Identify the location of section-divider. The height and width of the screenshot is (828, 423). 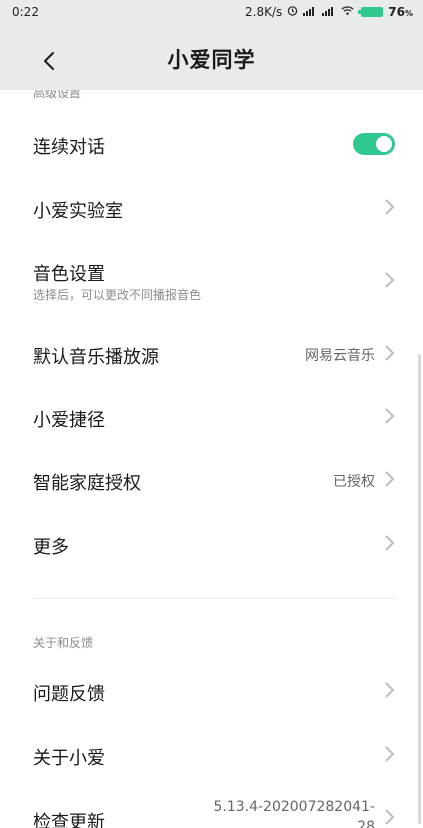
(214, 598).